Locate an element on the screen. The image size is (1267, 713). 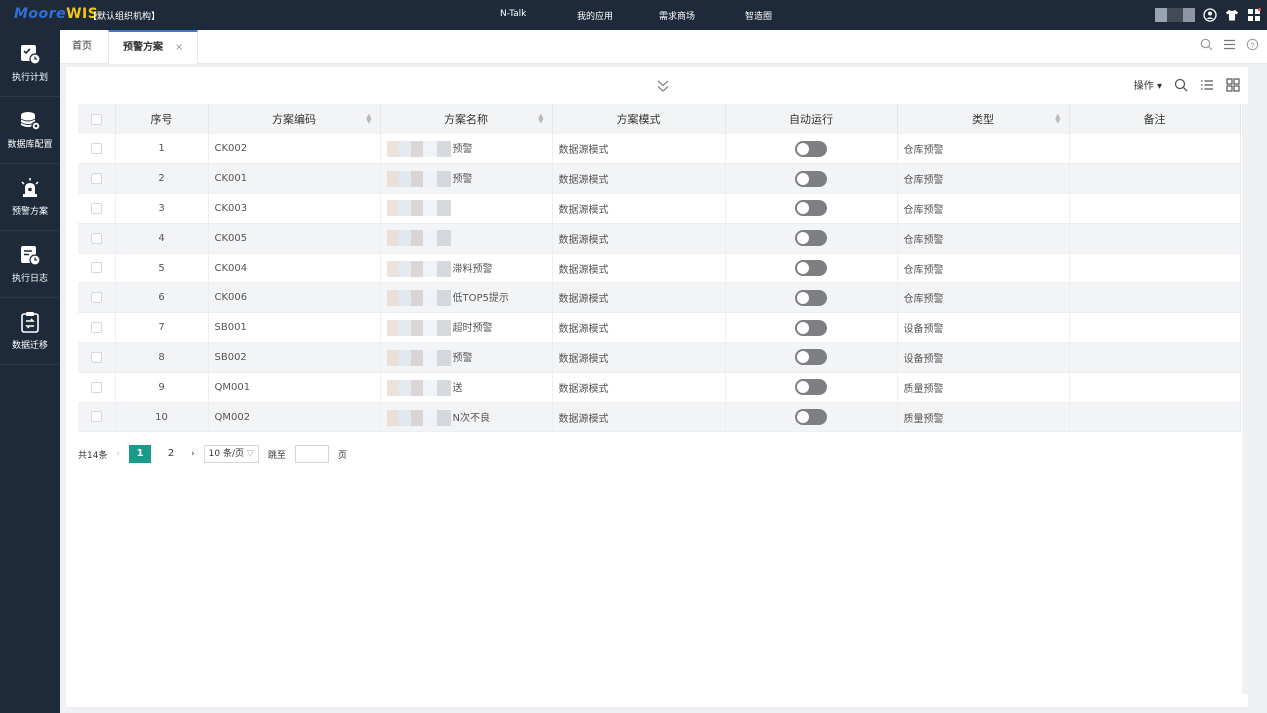
page-size-value: 10 条/页 is located at coordinates (226, 454).